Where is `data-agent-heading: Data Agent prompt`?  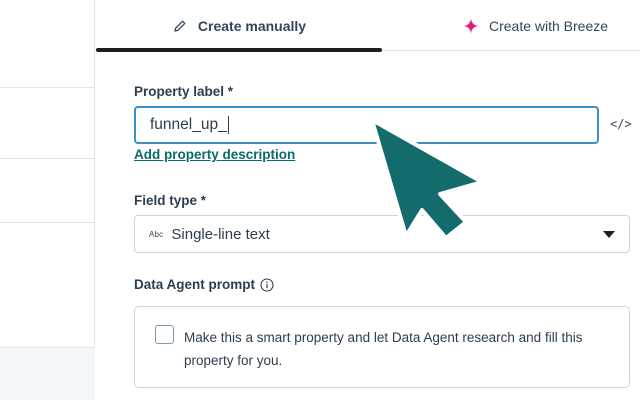 data-agent-heading: Data Agent prompt is located at coordinates (204, 284).